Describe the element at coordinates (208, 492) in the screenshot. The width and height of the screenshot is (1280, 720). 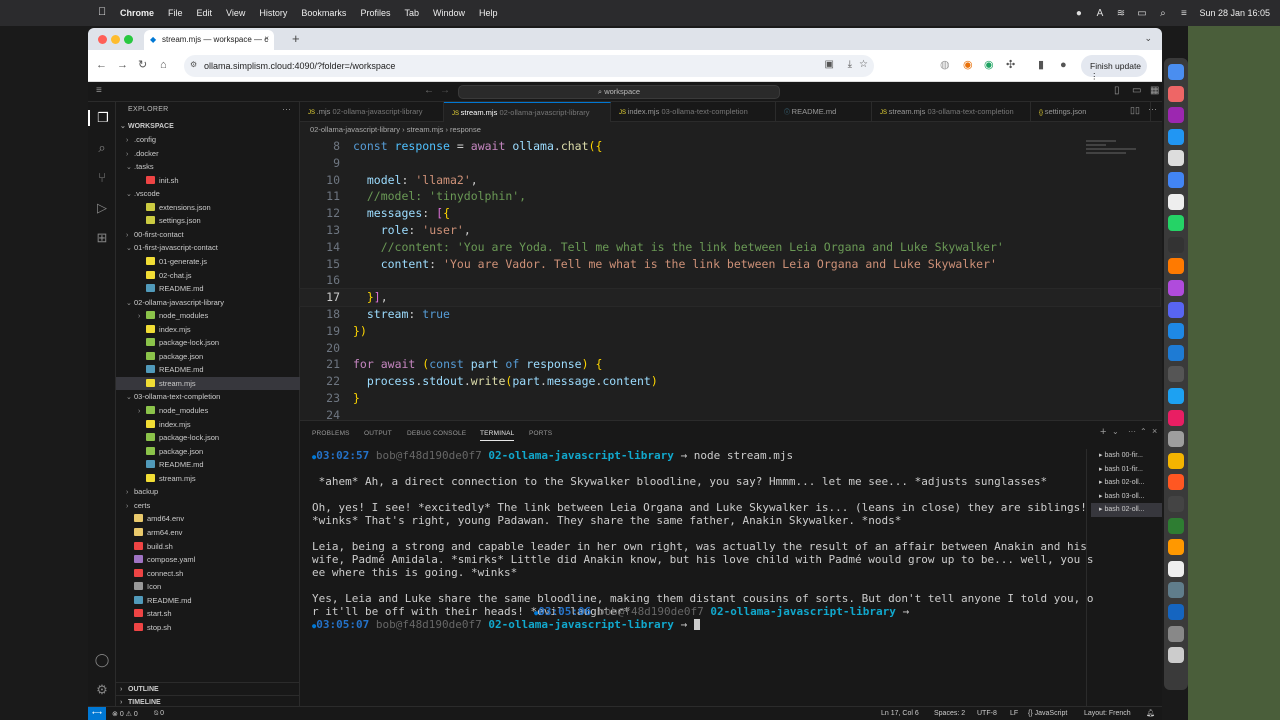
I see `folder-item: › backup` at that location.